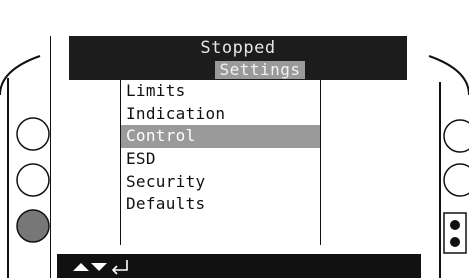 The width and height of the screenshot is (469, 278). Describe the element at coordinates (220, 114) in the screenshot. I see `menu-item-indication: Indication` at that location.